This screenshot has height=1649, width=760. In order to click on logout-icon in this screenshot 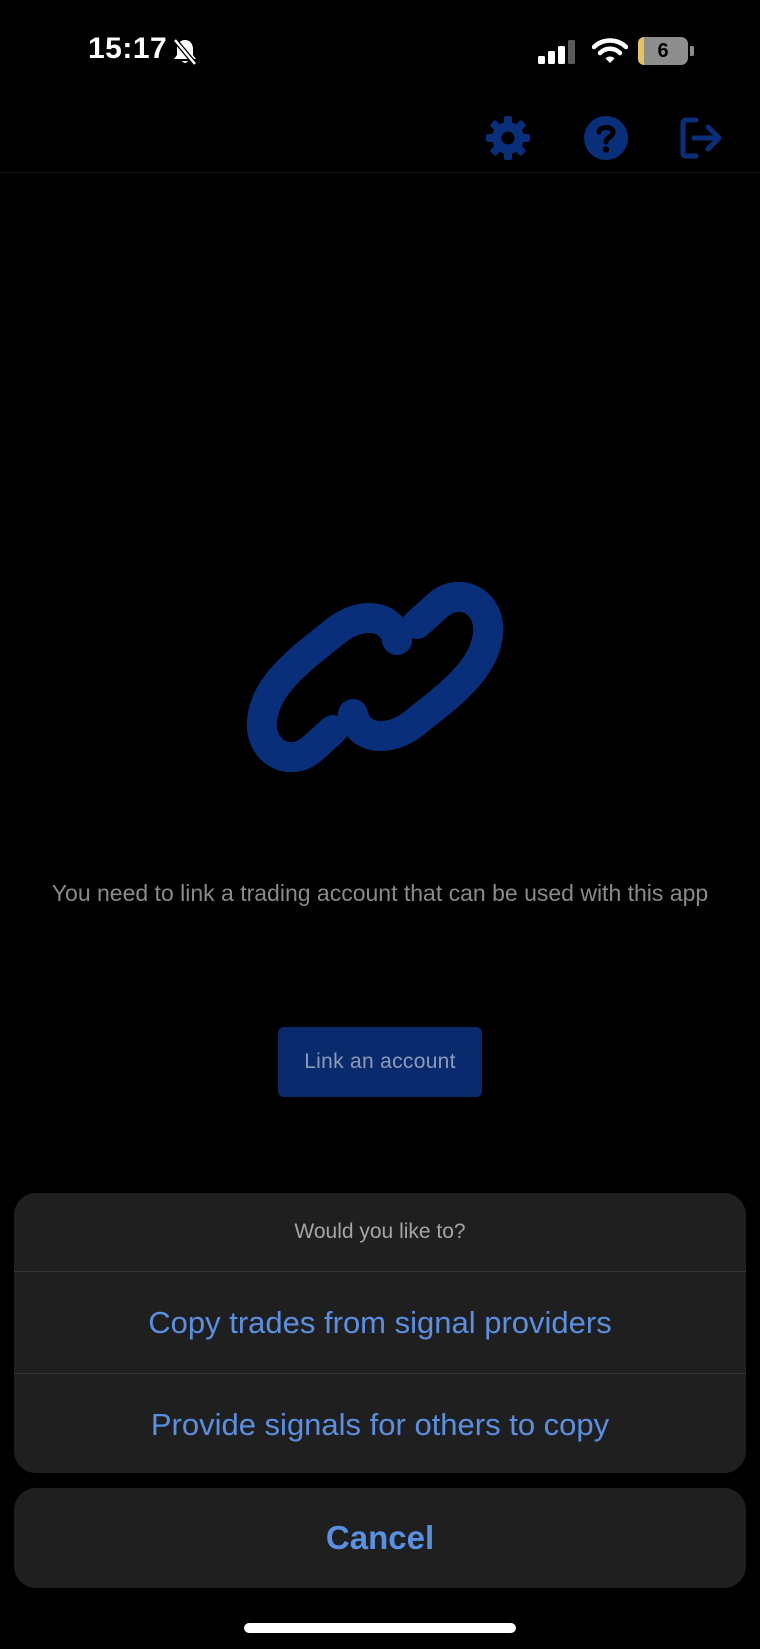, I will do `click(701, 138)`.